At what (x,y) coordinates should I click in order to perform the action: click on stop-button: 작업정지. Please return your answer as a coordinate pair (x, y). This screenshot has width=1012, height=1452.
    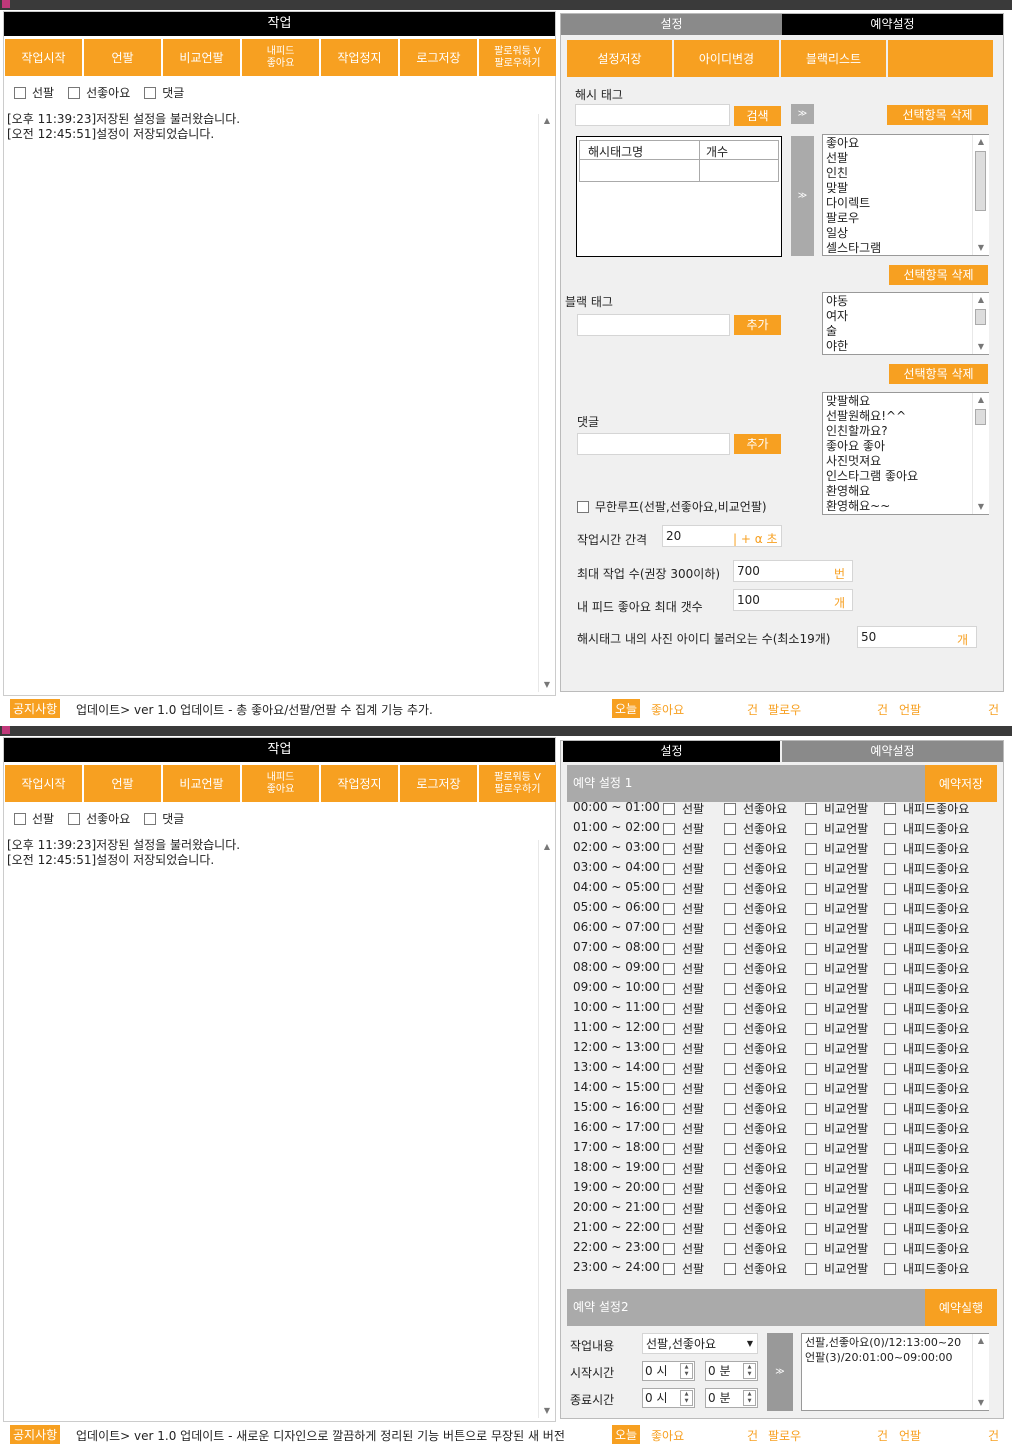
    Looking at the image, I should click on (359, 783).